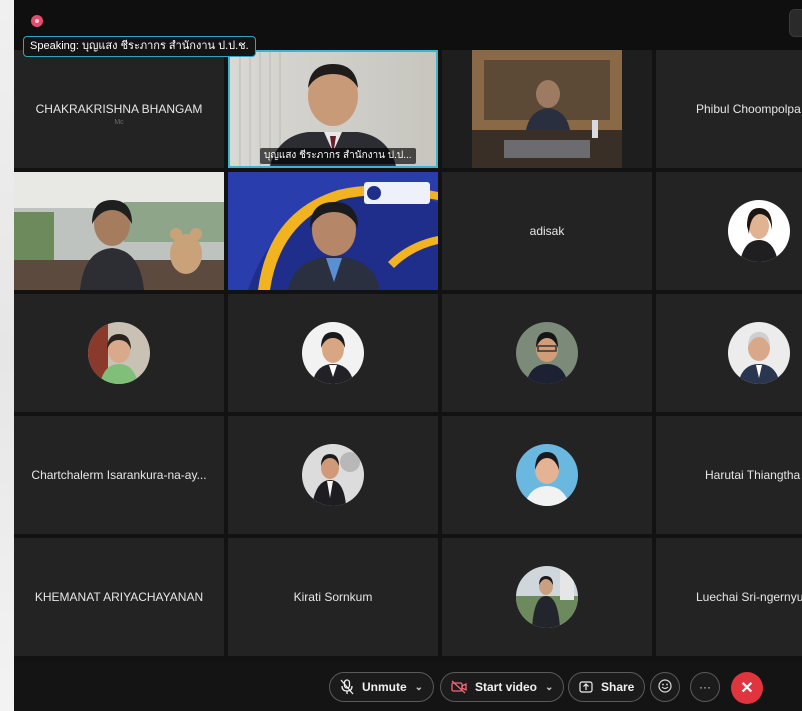 Image resolution: width=802 pixels, height=711 pixels. I want to click on participant-name: CHAKRAKRISHNA BHANGAM, so click(119, 109).